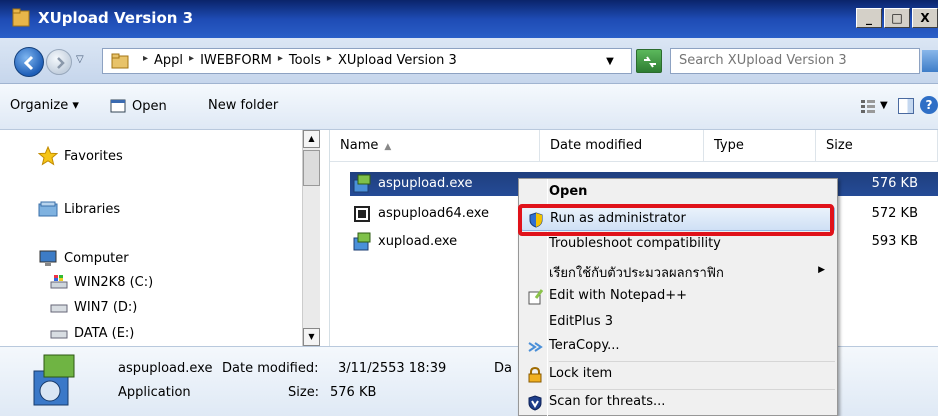 The image size is (938, 416). What do you see at coordinates (118, 106) in the screenshot?
I see `open-window-icon` at bounding box center [118, 106].